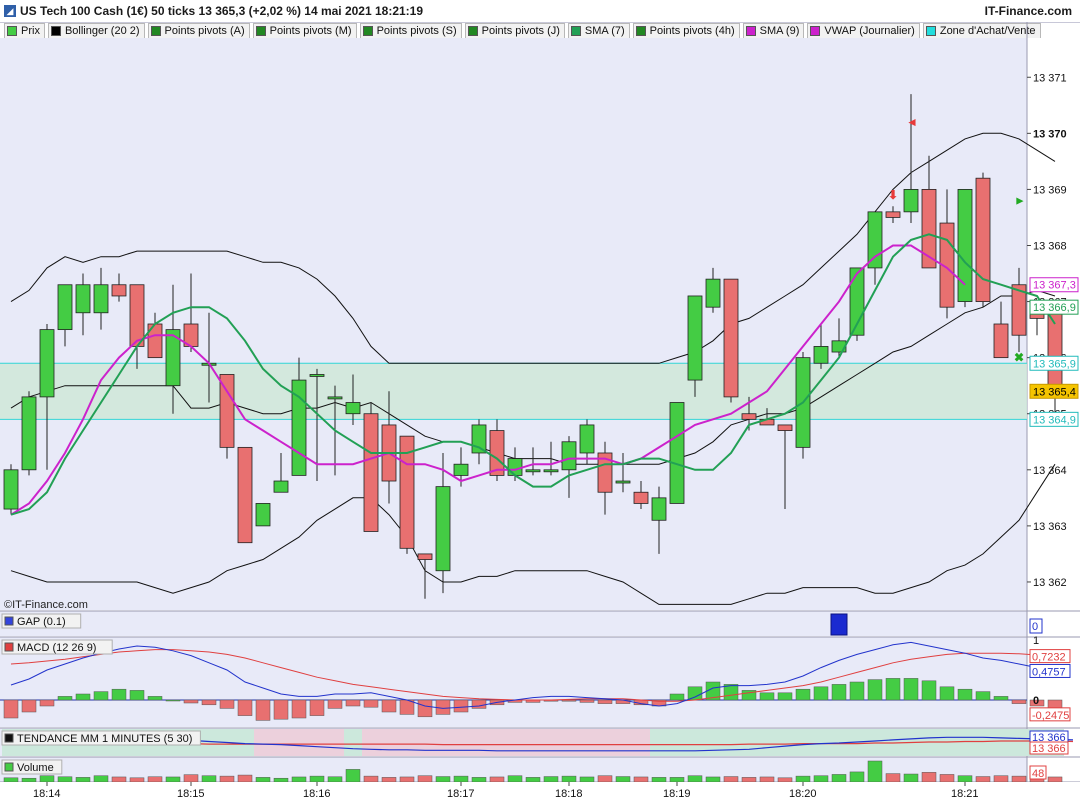  What do you see at coordinates (1050, 716) in the screenshot?
I see `macd-value-label: -0,2475` at bounding box center [1050, 716].